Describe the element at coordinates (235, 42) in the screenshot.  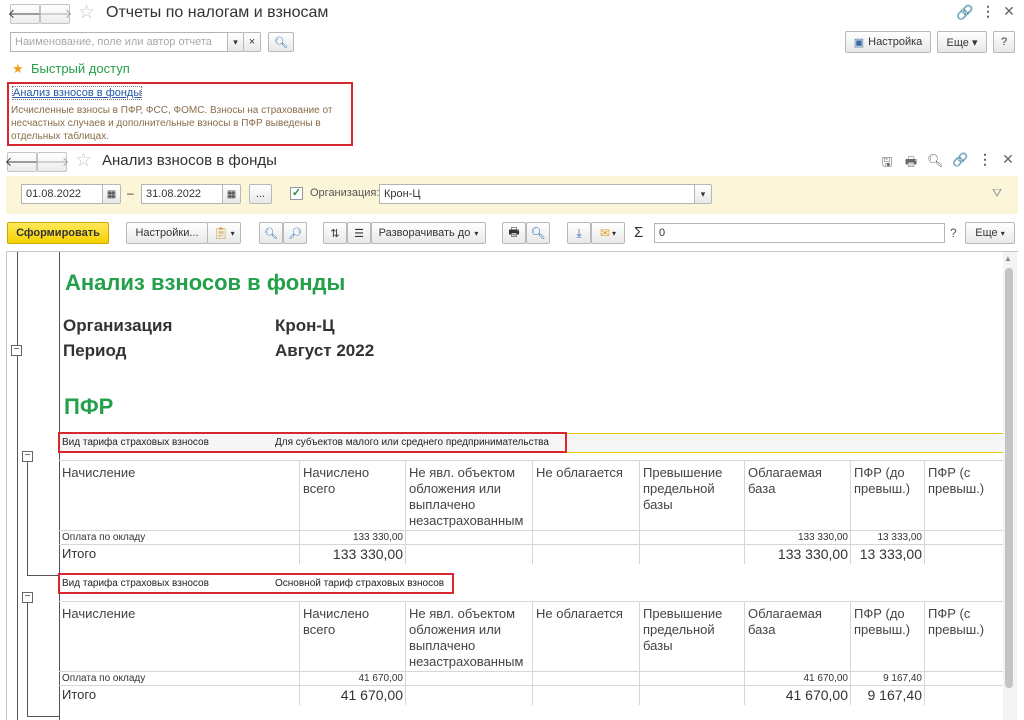
I see `search-dropdown-button: ▾` at that location.